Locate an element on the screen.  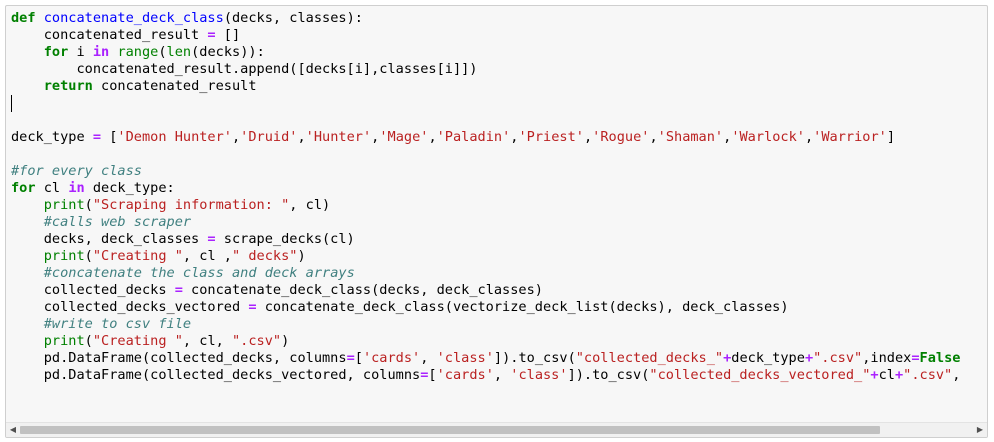
code-token: False is located at coordinates (940, 358).